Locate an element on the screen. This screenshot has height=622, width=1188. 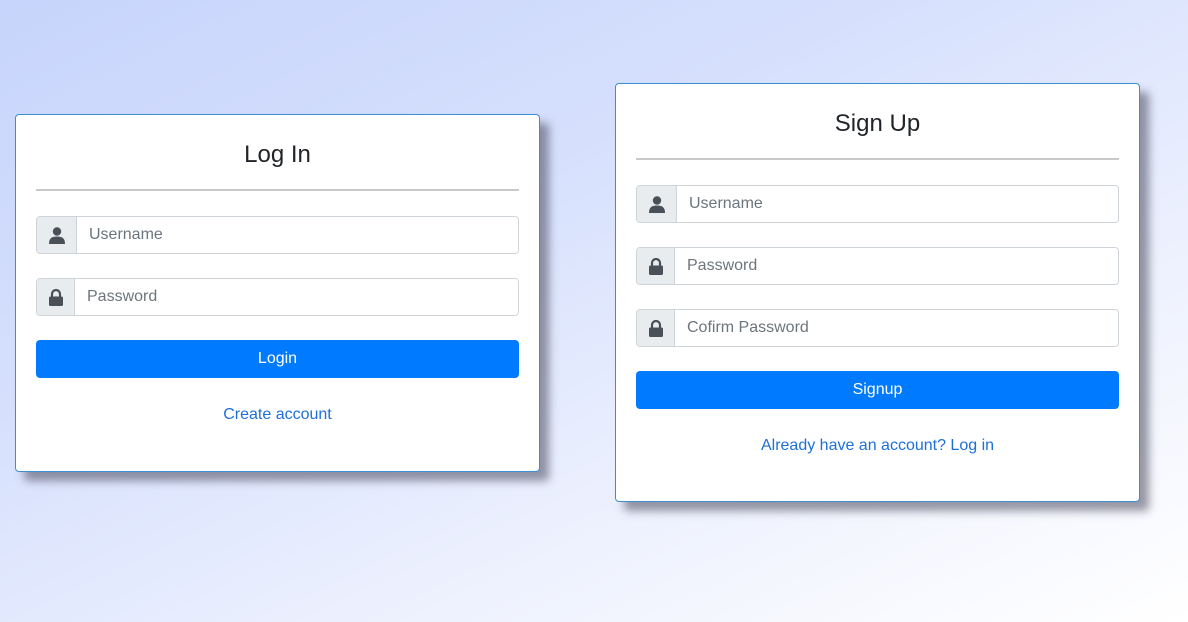
login-username-input is located at coordinates (297, 235).